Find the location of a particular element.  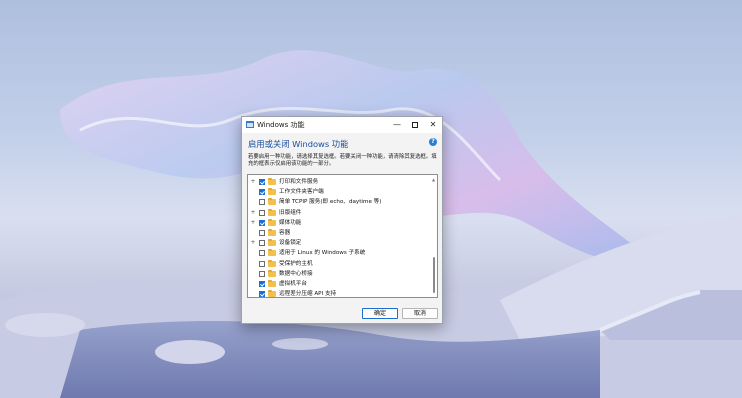

windows-features-app-icon is located at coordinates (250, 124).